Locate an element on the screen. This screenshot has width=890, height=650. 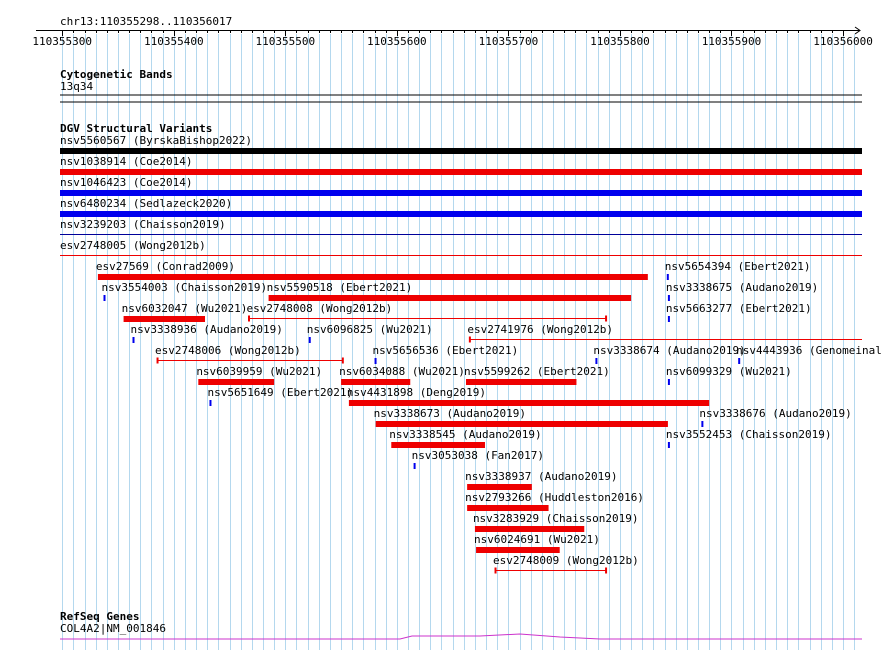
ruler-tick-label: 110355700 is located at coordinates (509, 41).